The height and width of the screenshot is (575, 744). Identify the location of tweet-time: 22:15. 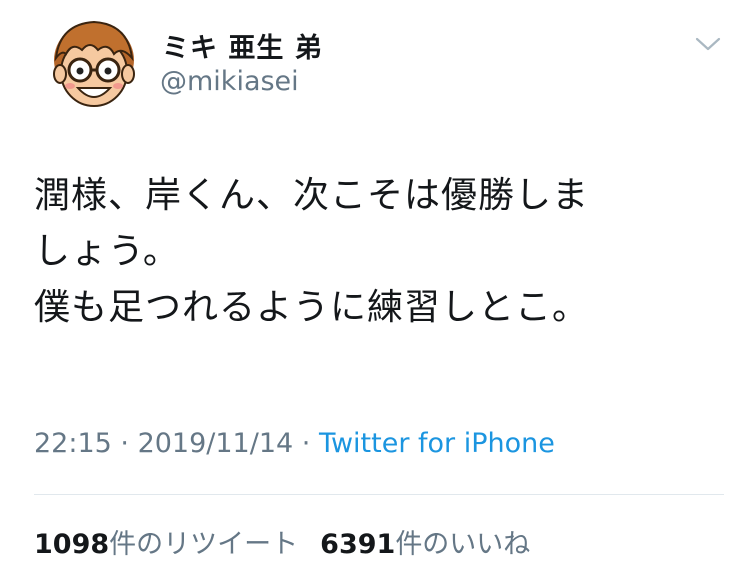
(73, 443).